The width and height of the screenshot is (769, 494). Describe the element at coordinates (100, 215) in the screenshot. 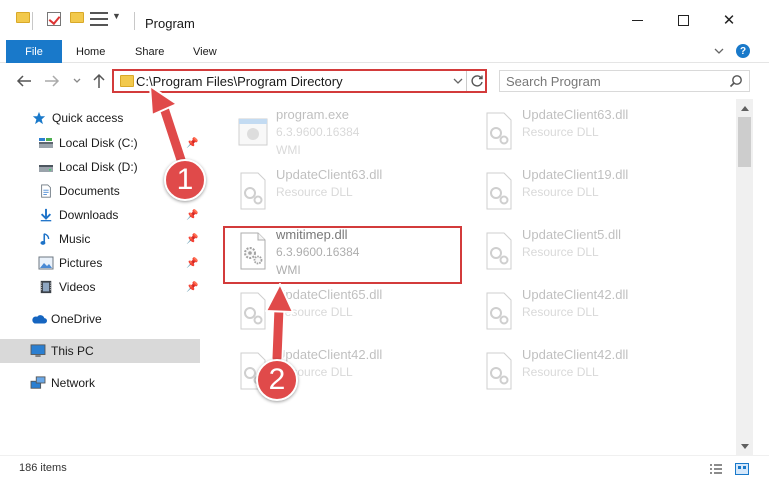

I see `sidebar-item-downloads: Downloads 📌` at that location.